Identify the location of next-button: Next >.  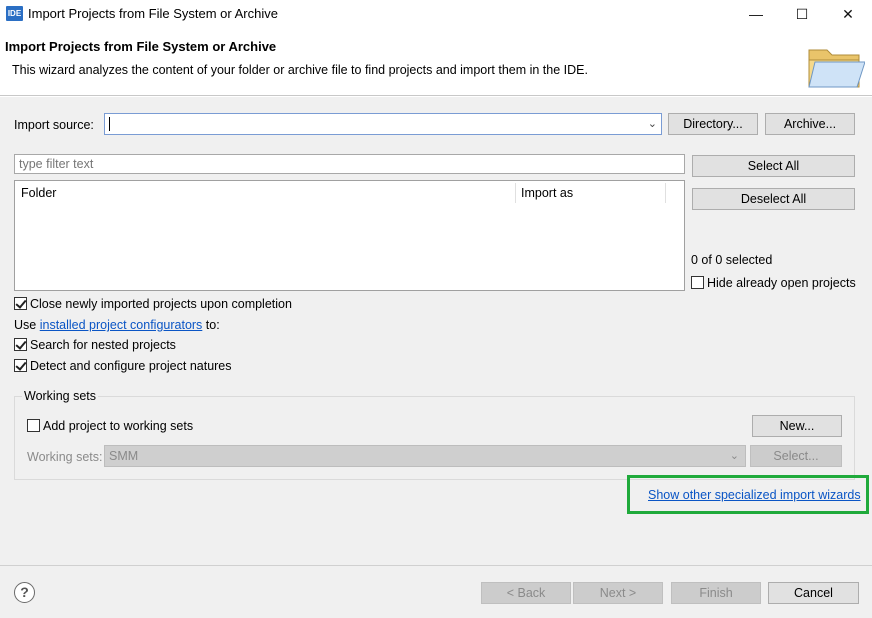
(618, 593).